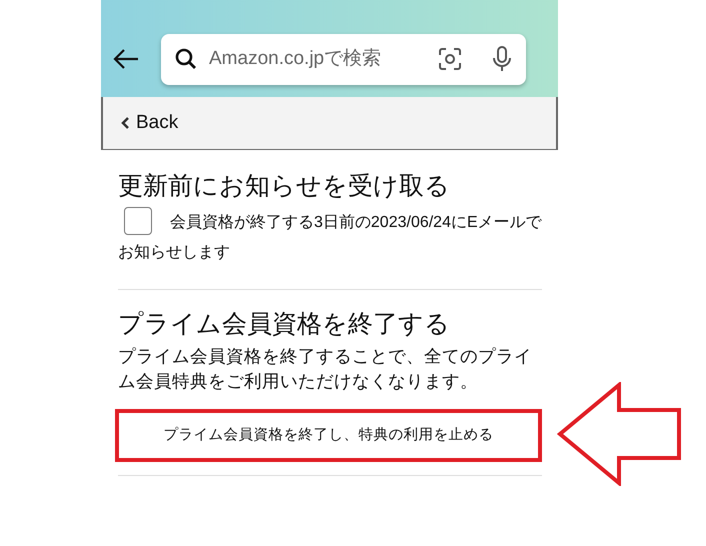  What do you see at coordinates (328, 435) in the screenshot?
I see `end-membership-button: プライム会員資格を終了し、特典の利用を止める` at bounding box center [328, 435].